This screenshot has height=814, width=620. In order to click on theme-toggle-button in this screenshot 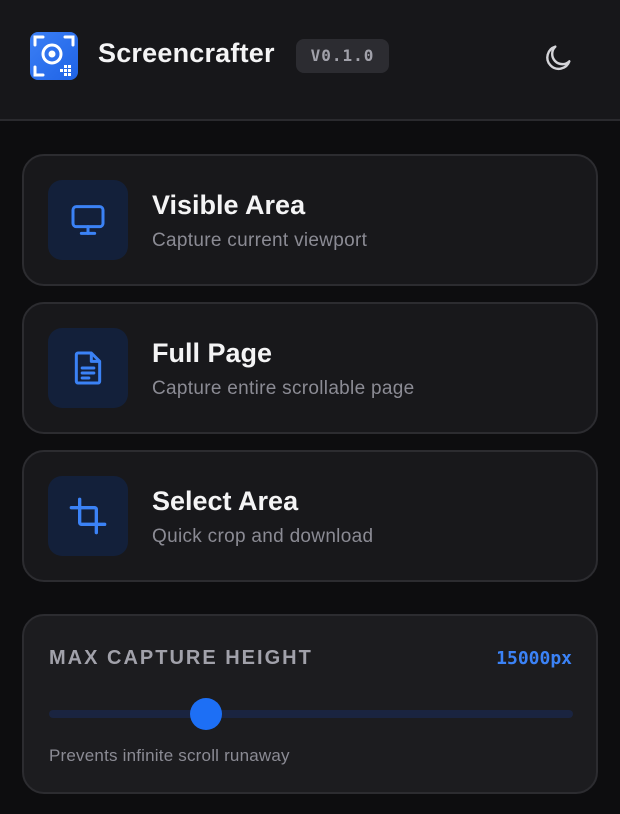, I will do `click(558, 58)`.